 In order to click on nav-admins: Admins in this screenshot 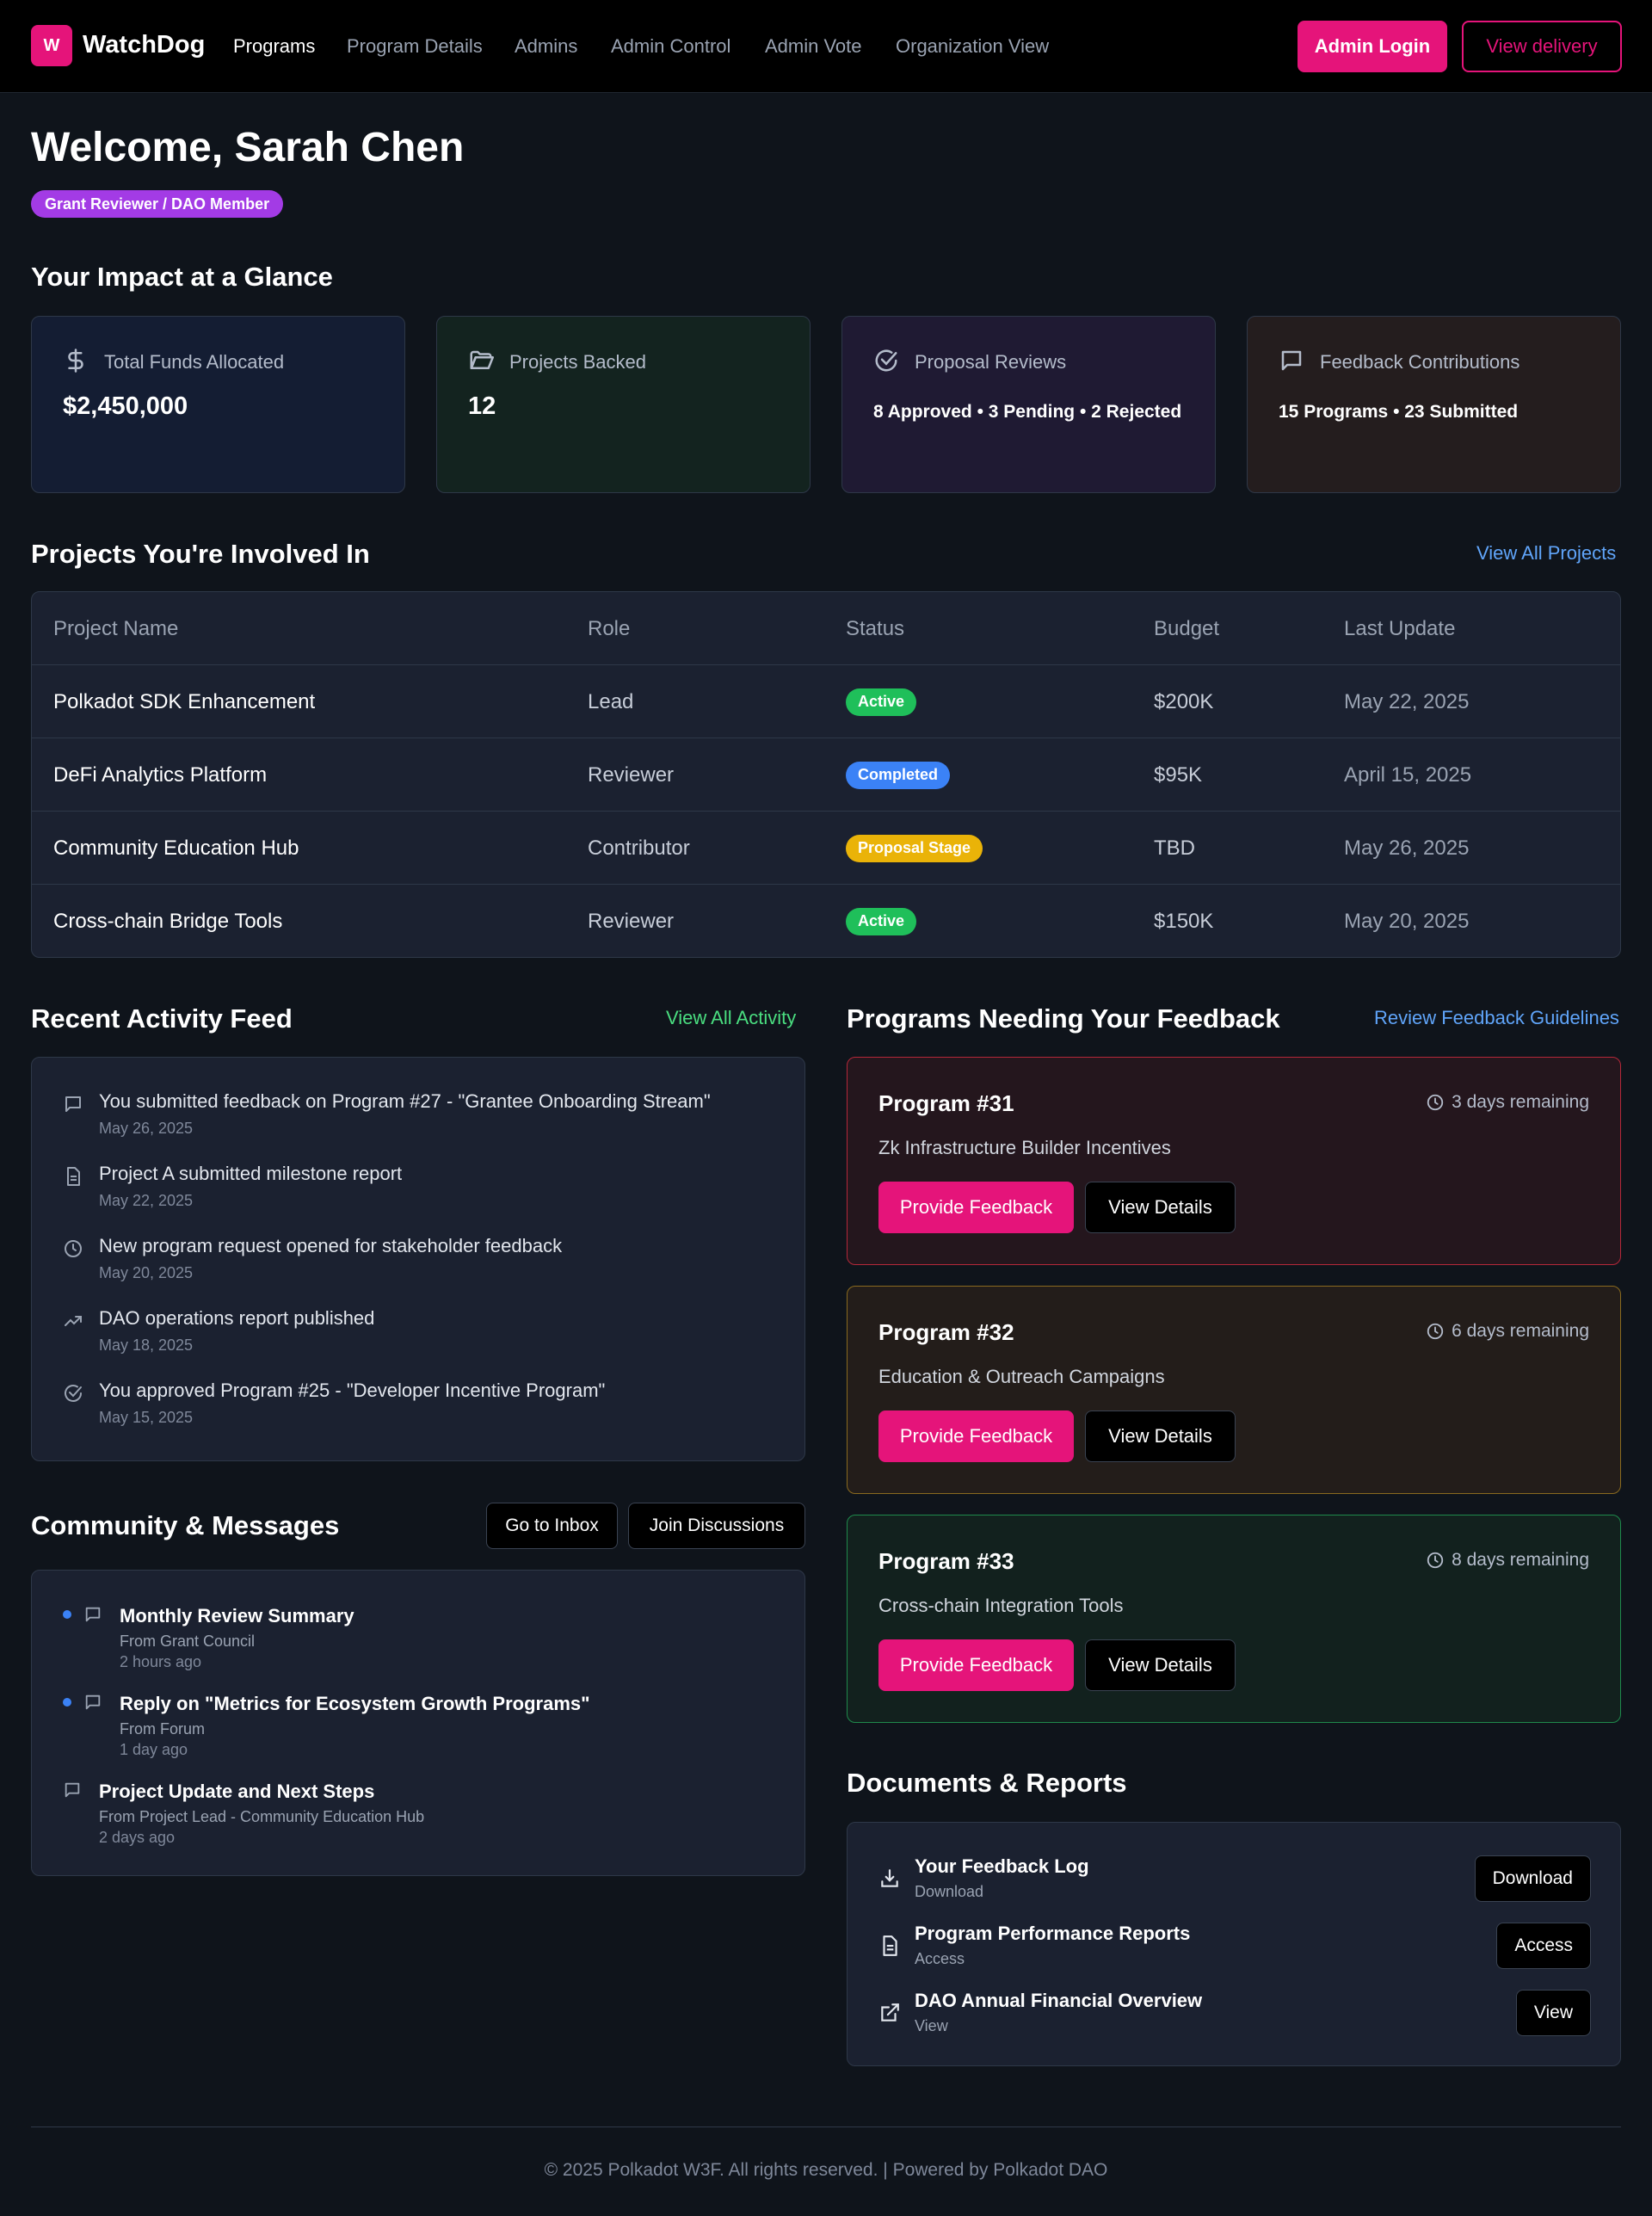, I will do `click(546, 46)`.